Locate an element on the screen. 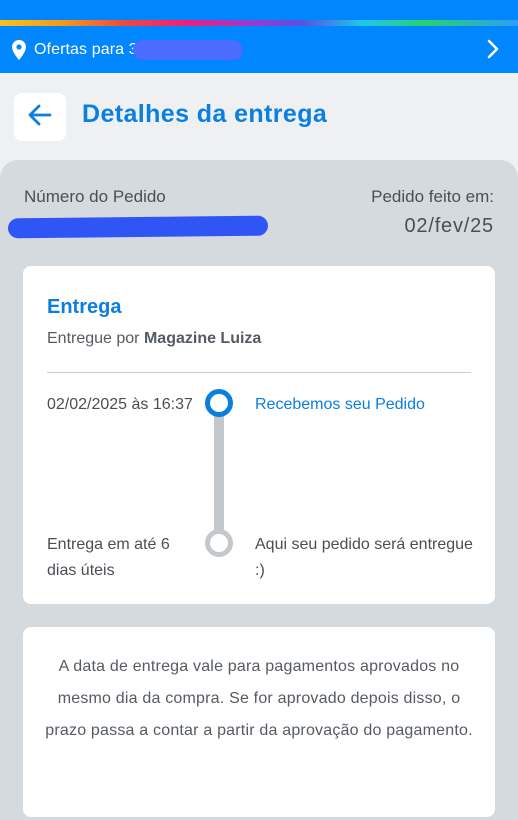  step-date: 02/02/2025 às 16:37 is located at coordinates (120, 404).